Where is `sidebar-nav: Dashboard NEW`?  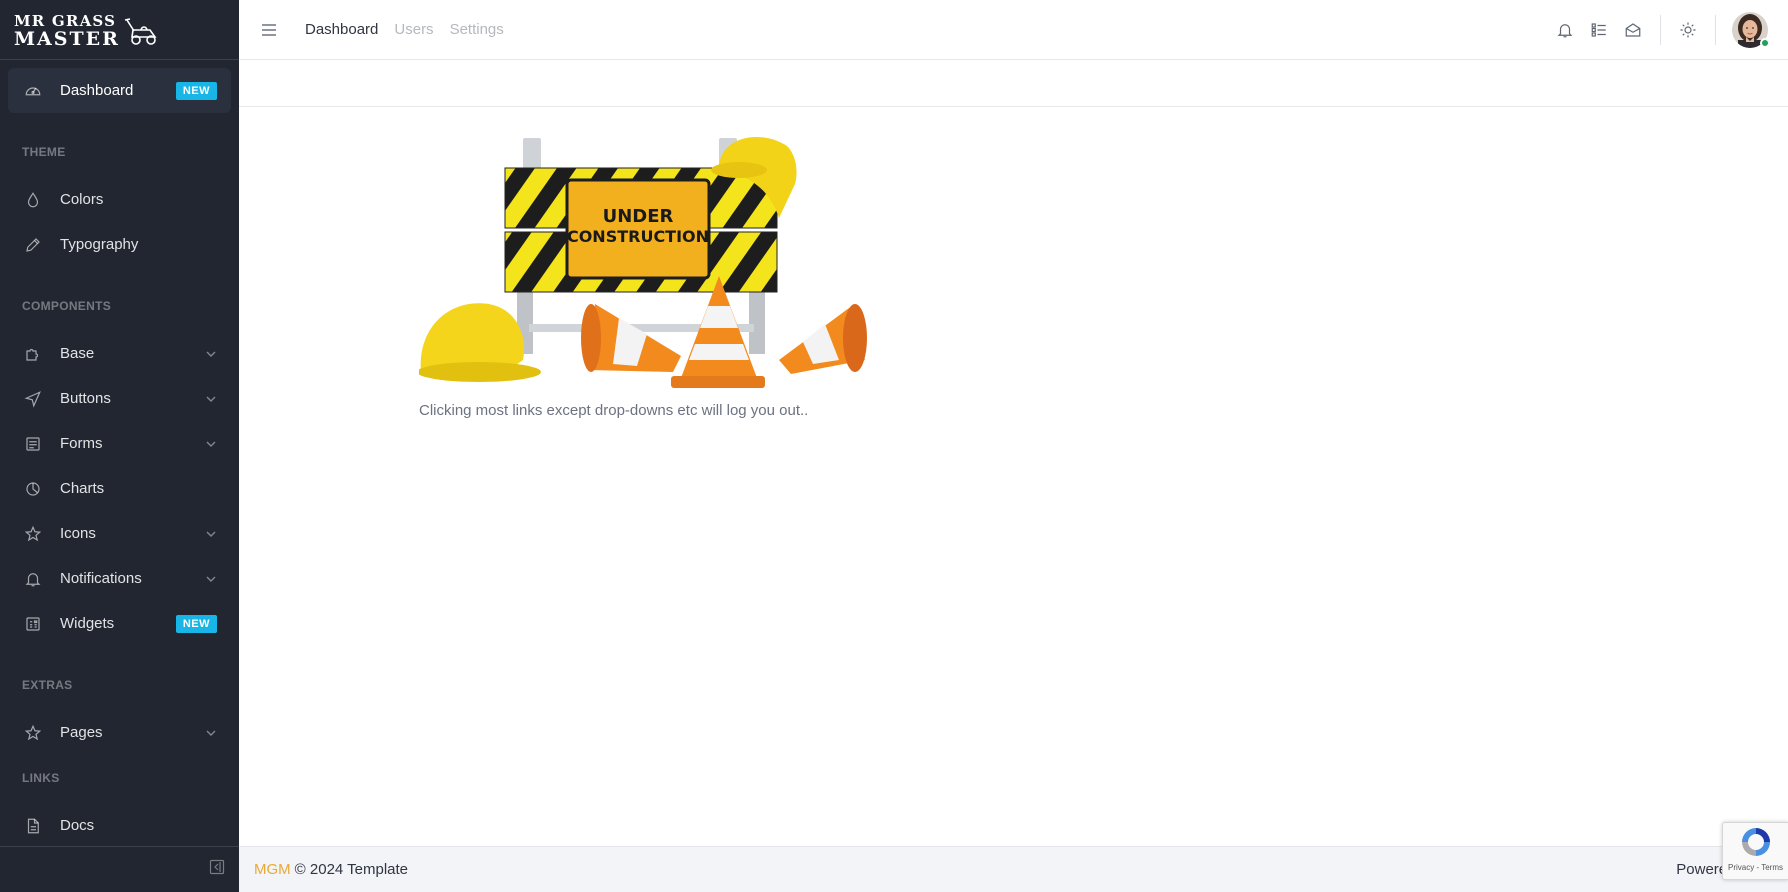 sidebar-nav: Dashboard NEW is located at coordinates (119, 86).